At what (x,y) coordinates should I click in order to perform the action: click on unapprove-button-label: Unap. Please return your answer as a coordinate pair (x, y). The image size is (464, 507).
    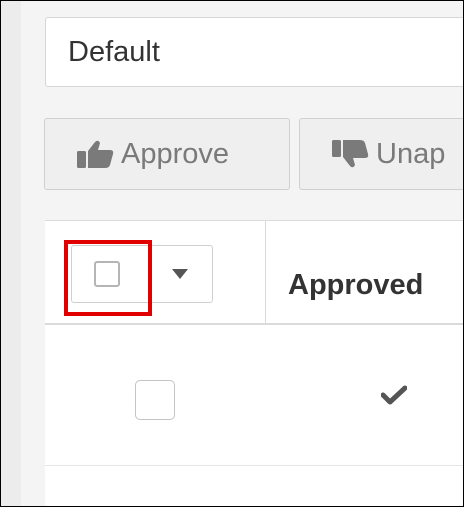
    Looking at the image, I should click on (411, 153).